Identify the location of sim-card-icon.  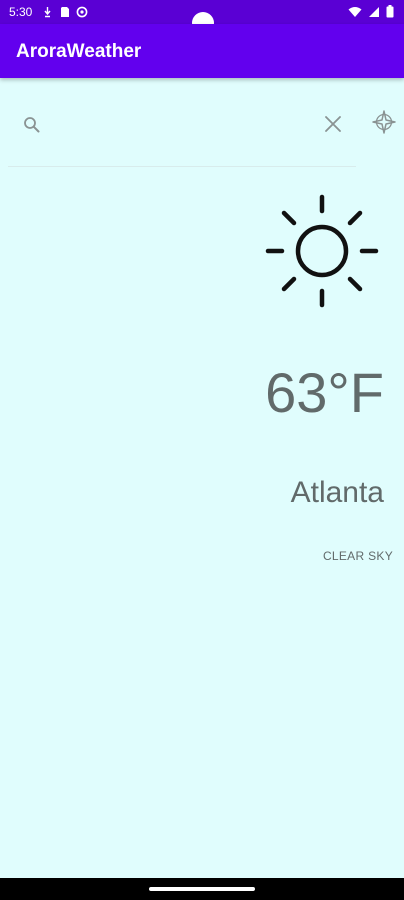
(64, 11).